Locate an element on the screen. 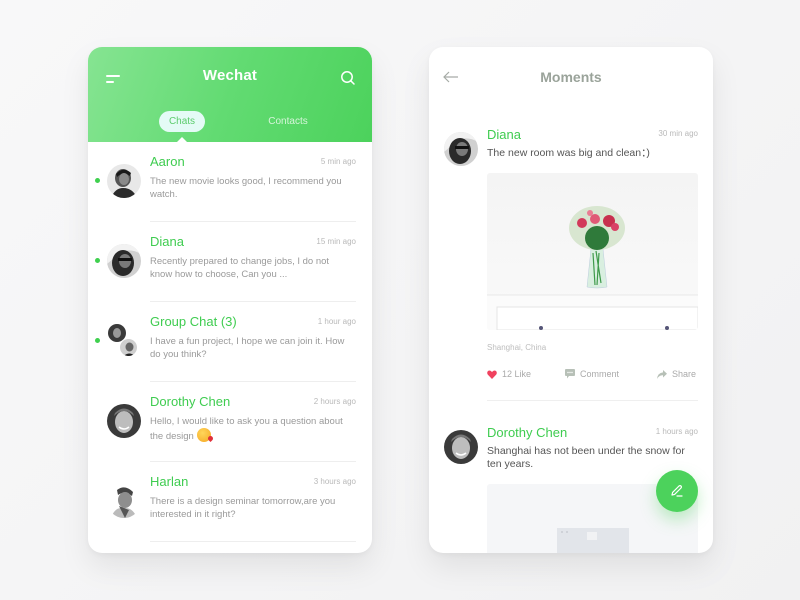 Image resolution: width=800 pixels, height=600 pixels. comment-button: Comment is located at coordinates (592, 374).